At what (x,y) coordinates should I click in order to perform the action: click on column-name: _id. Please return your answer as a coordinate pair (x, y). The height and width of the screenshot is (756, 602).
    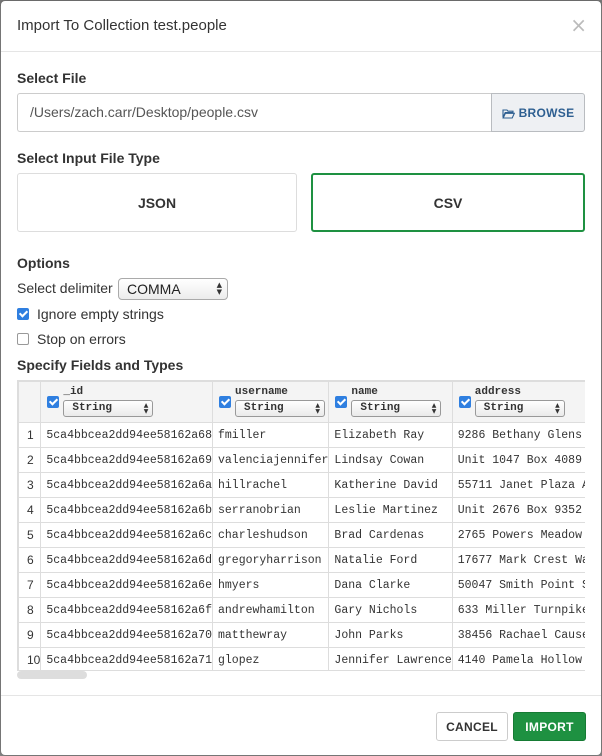
    Looking at the image, I should click on (73, 392).